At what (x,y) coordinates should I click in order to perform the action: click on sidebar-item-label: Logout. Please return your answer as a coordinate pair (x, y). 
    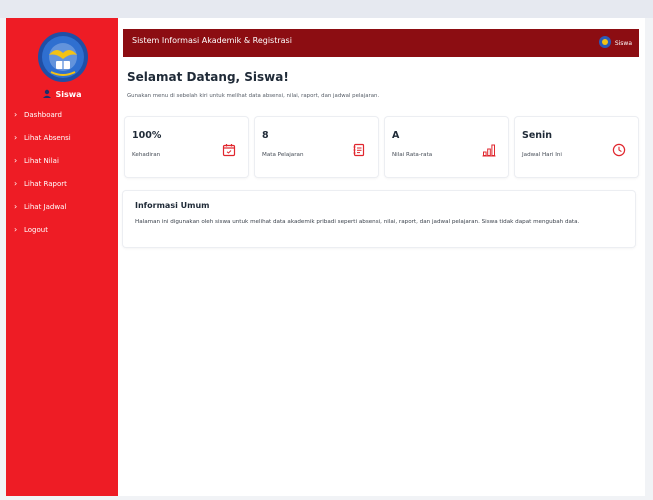
    Looking at the image, I should click on (36, 230).